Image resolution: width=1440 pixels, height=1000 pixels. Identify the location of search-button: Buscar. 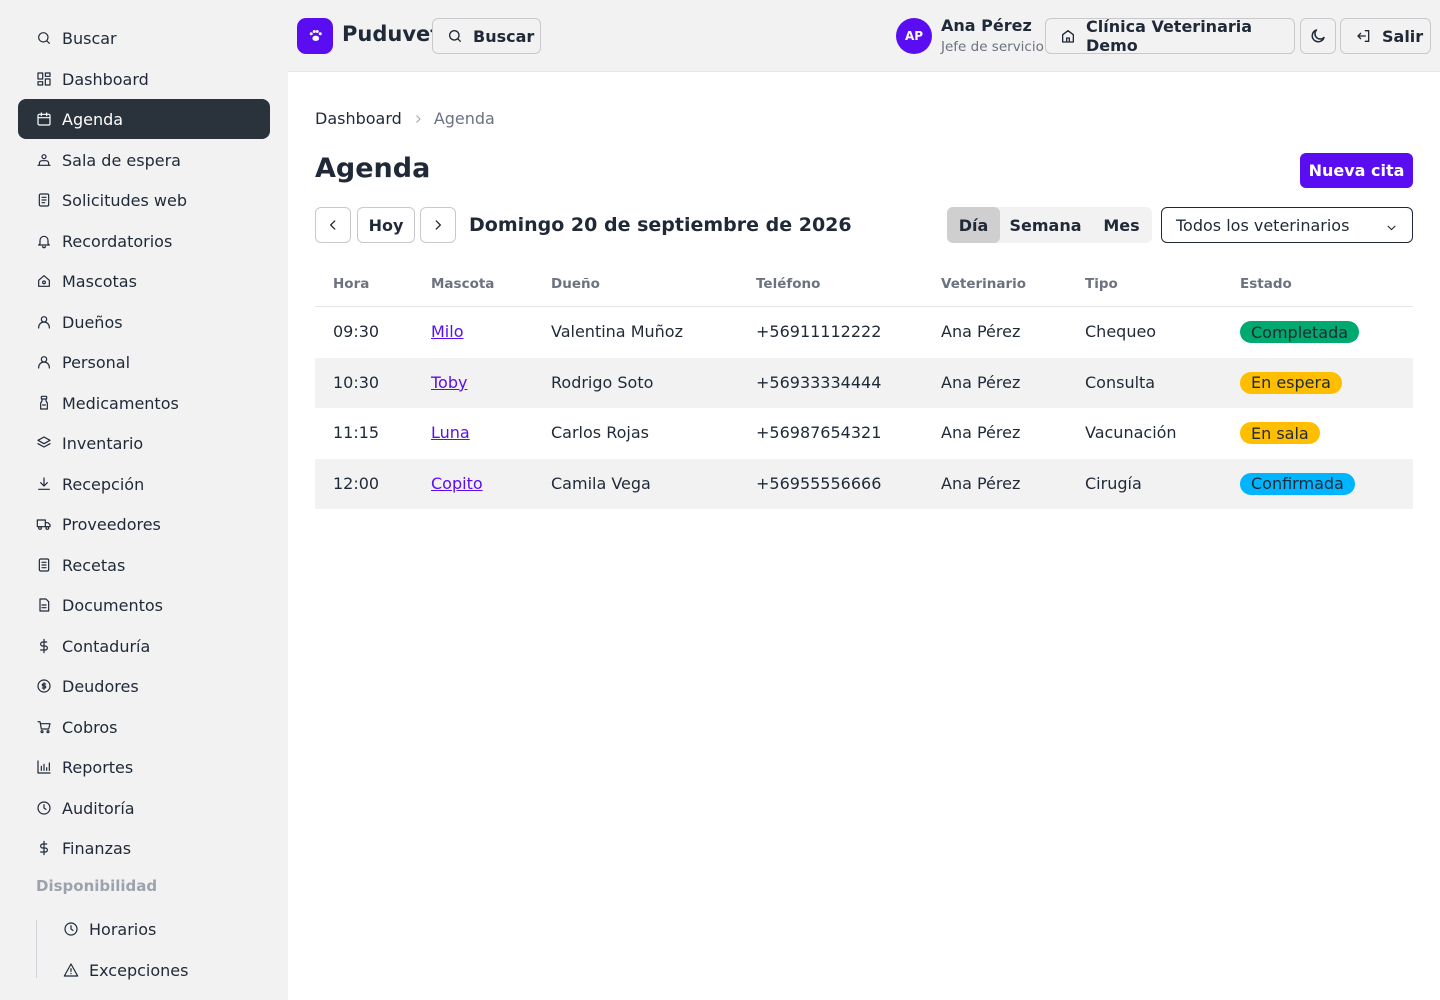
(486, 36).